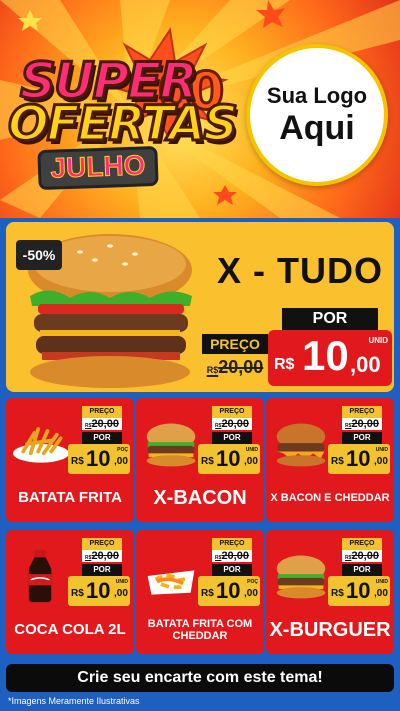 The width and height of the screenshot is (400, 711). Describe the element at coordinates (300, 270) in the screenshot. I see `featured-product-name: X - TUDO` at that location.